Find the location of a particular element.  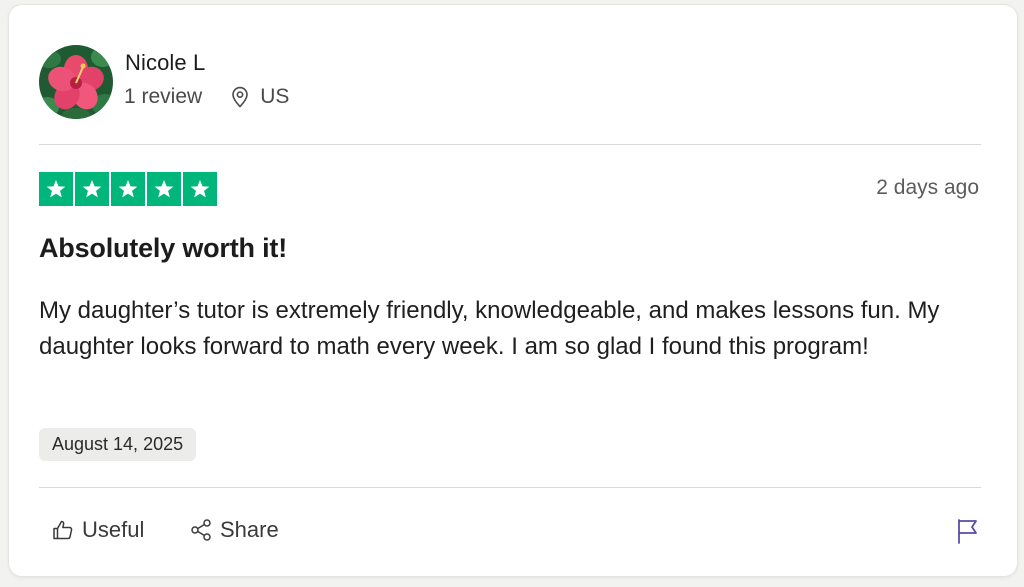

share-label: Share is located at coordinates (249, 529).